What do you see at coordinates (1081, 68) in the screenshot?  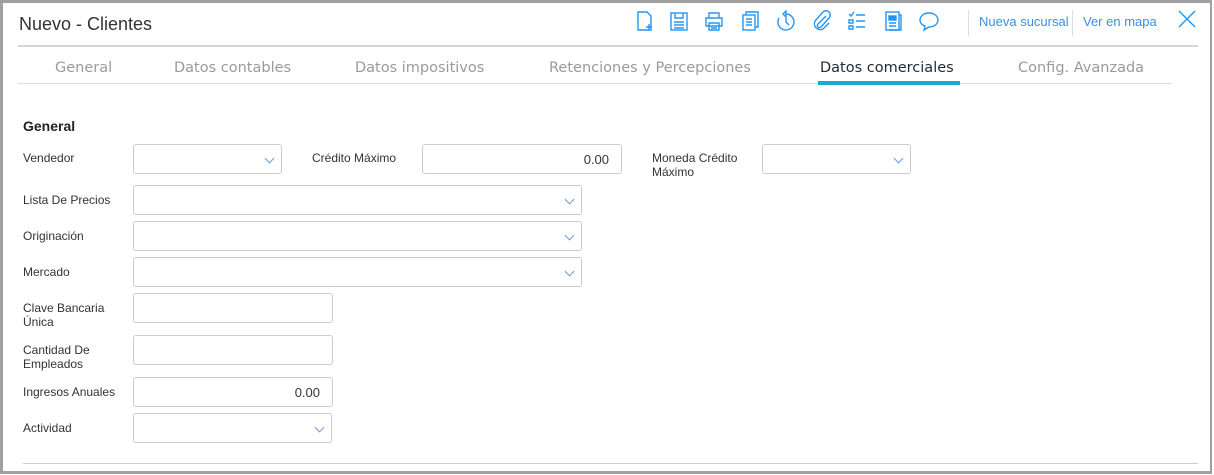 I see `tab-config-avanzada: Config. Avanzada` at bounding box center [1081, 68].